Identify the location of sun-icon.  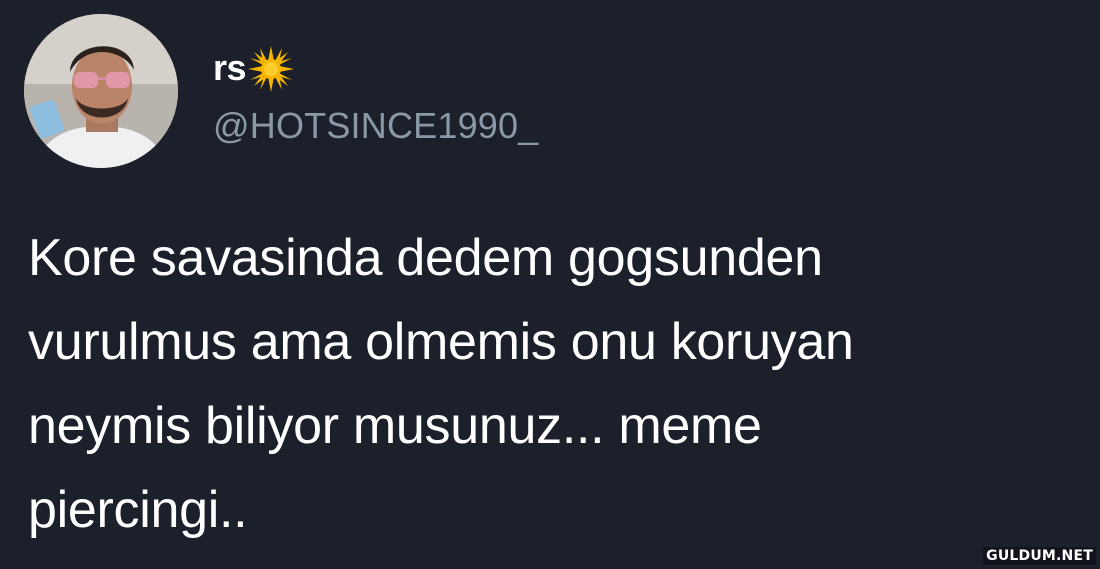
(271, 69).